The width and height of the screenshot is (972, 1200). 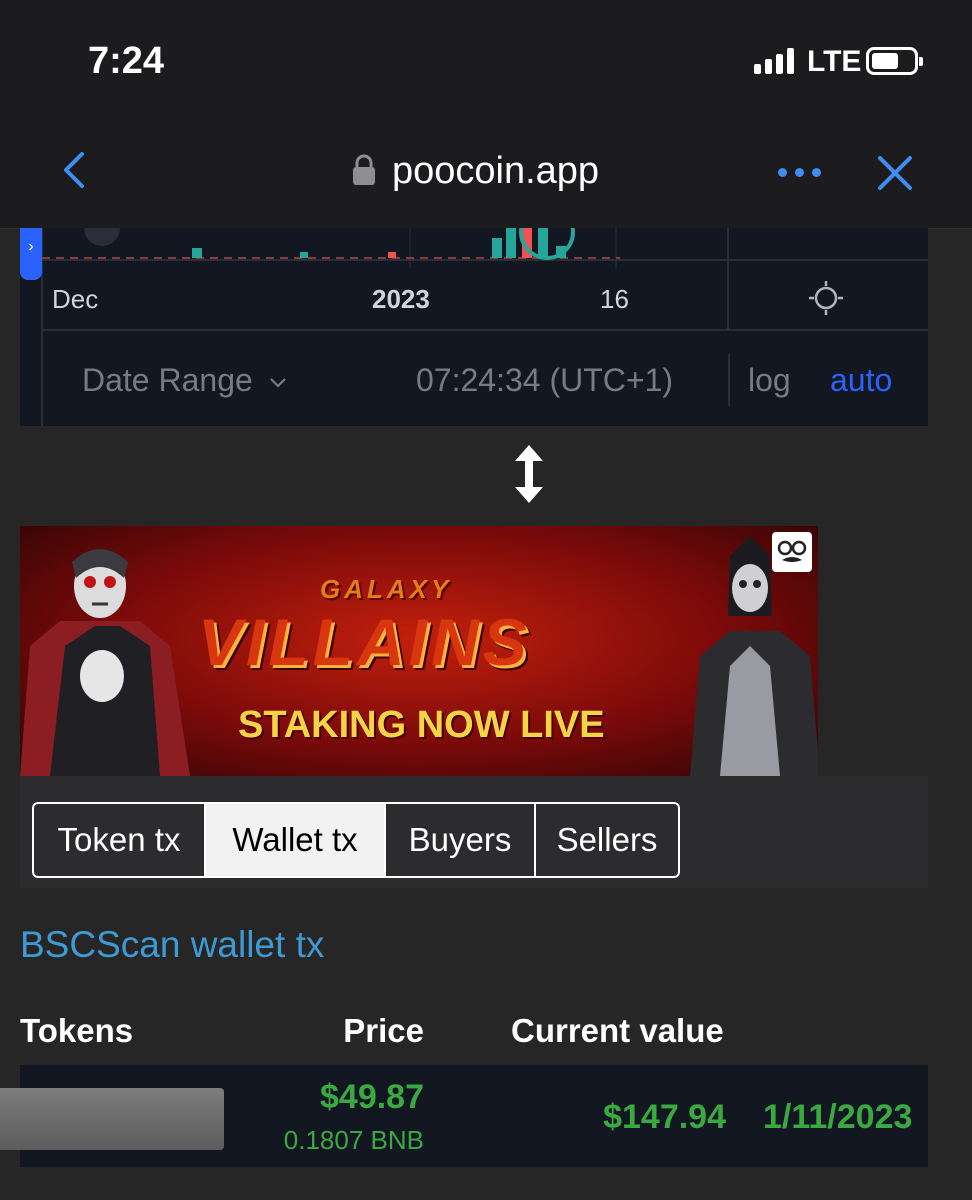 I want to click on col-header-price: Price, so click(x=383, y=1030).